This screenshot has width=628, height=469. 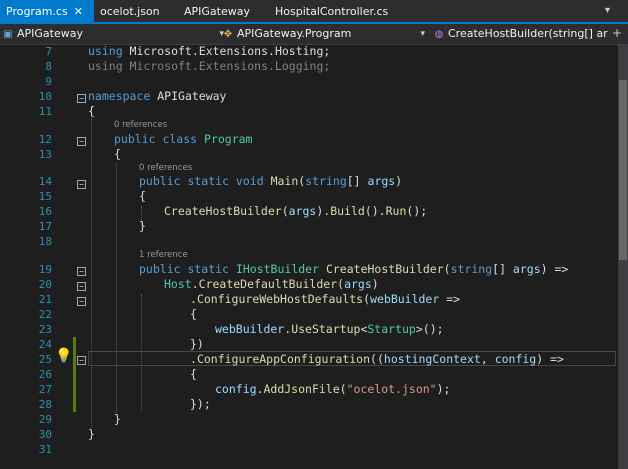 I want to click on code-token: string, so click(x=326, y=181).